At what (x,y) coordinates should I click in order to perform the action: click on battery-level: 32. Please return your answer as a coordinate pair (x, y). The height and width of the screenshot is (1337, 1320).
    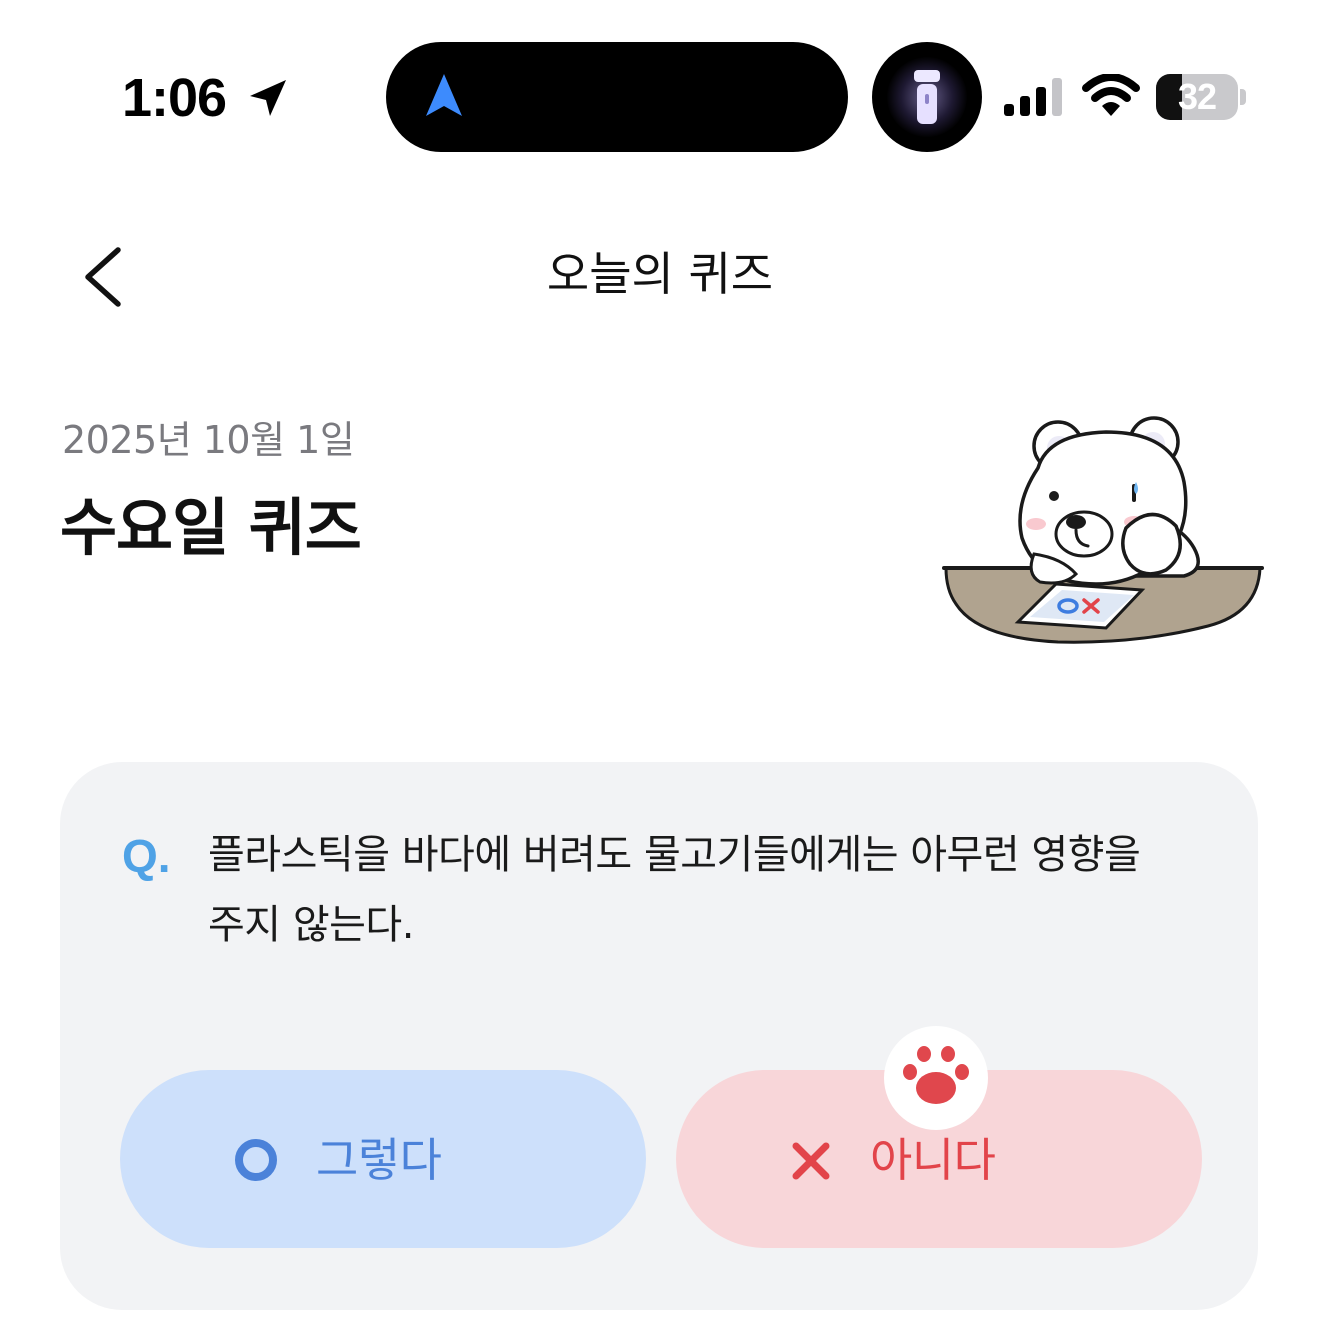
    Looking at the image, I should click on (1197, 96).